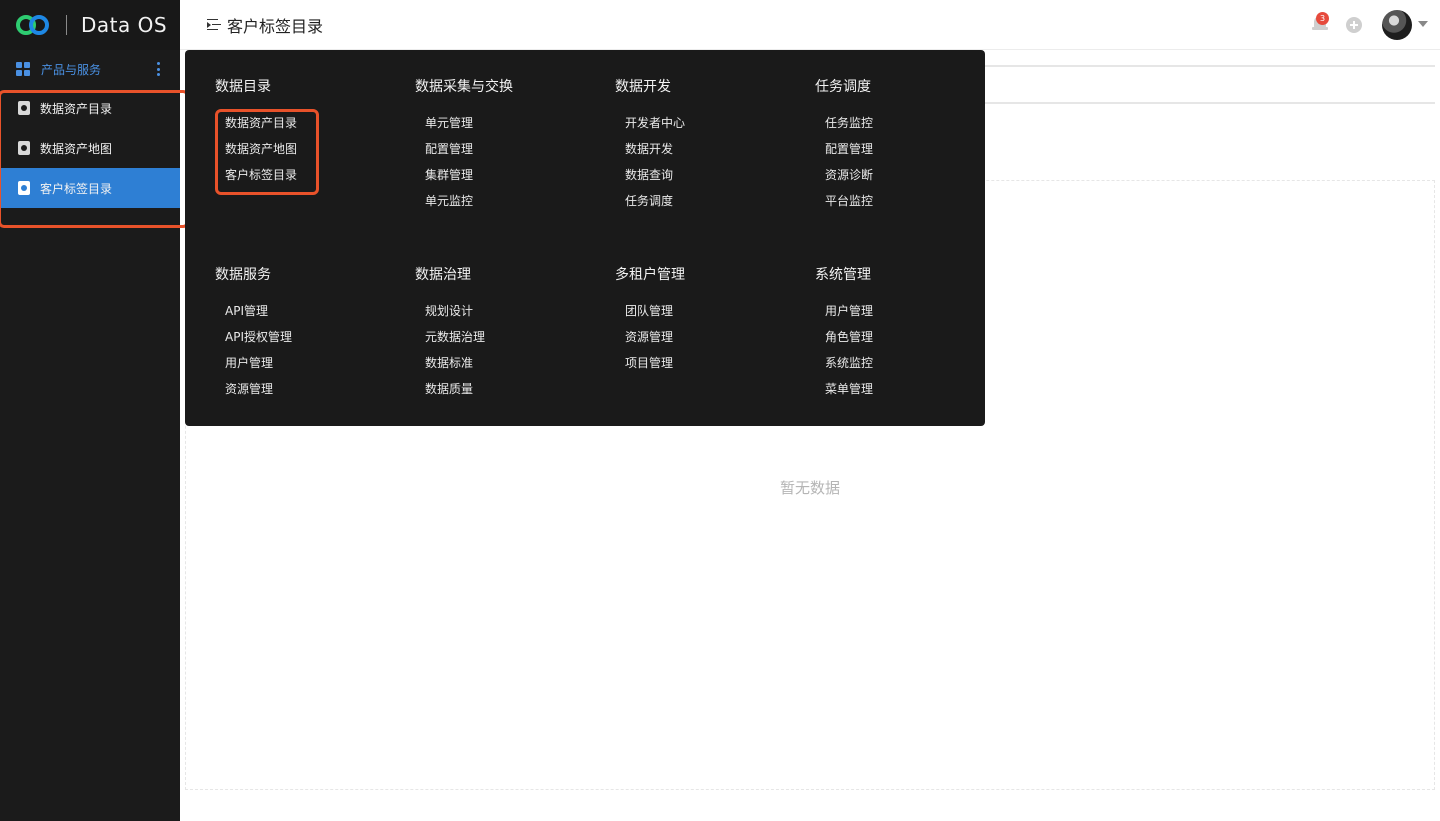 The height and width of the screenshot is (821, 1440). I want to click on logo-bar: Data OS, so click(90, 25).